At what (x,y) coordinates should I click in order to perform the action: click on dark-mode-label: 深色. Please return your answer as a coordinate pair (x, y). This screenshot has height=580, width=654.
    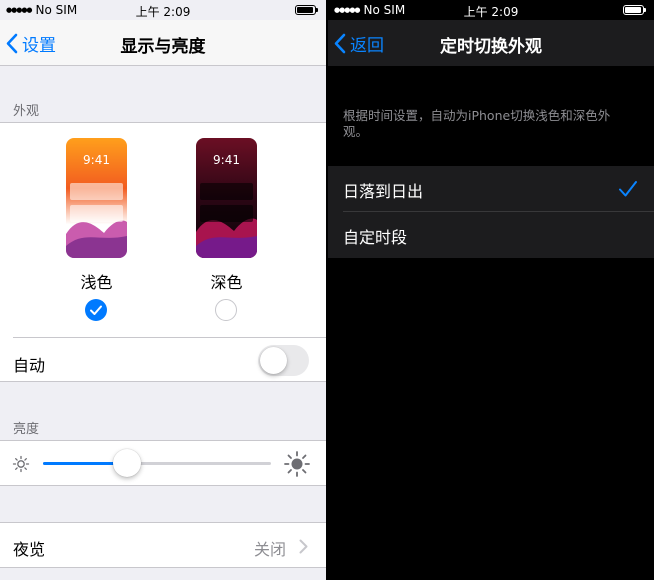
    Looking at the image, I should click on (226, 282).